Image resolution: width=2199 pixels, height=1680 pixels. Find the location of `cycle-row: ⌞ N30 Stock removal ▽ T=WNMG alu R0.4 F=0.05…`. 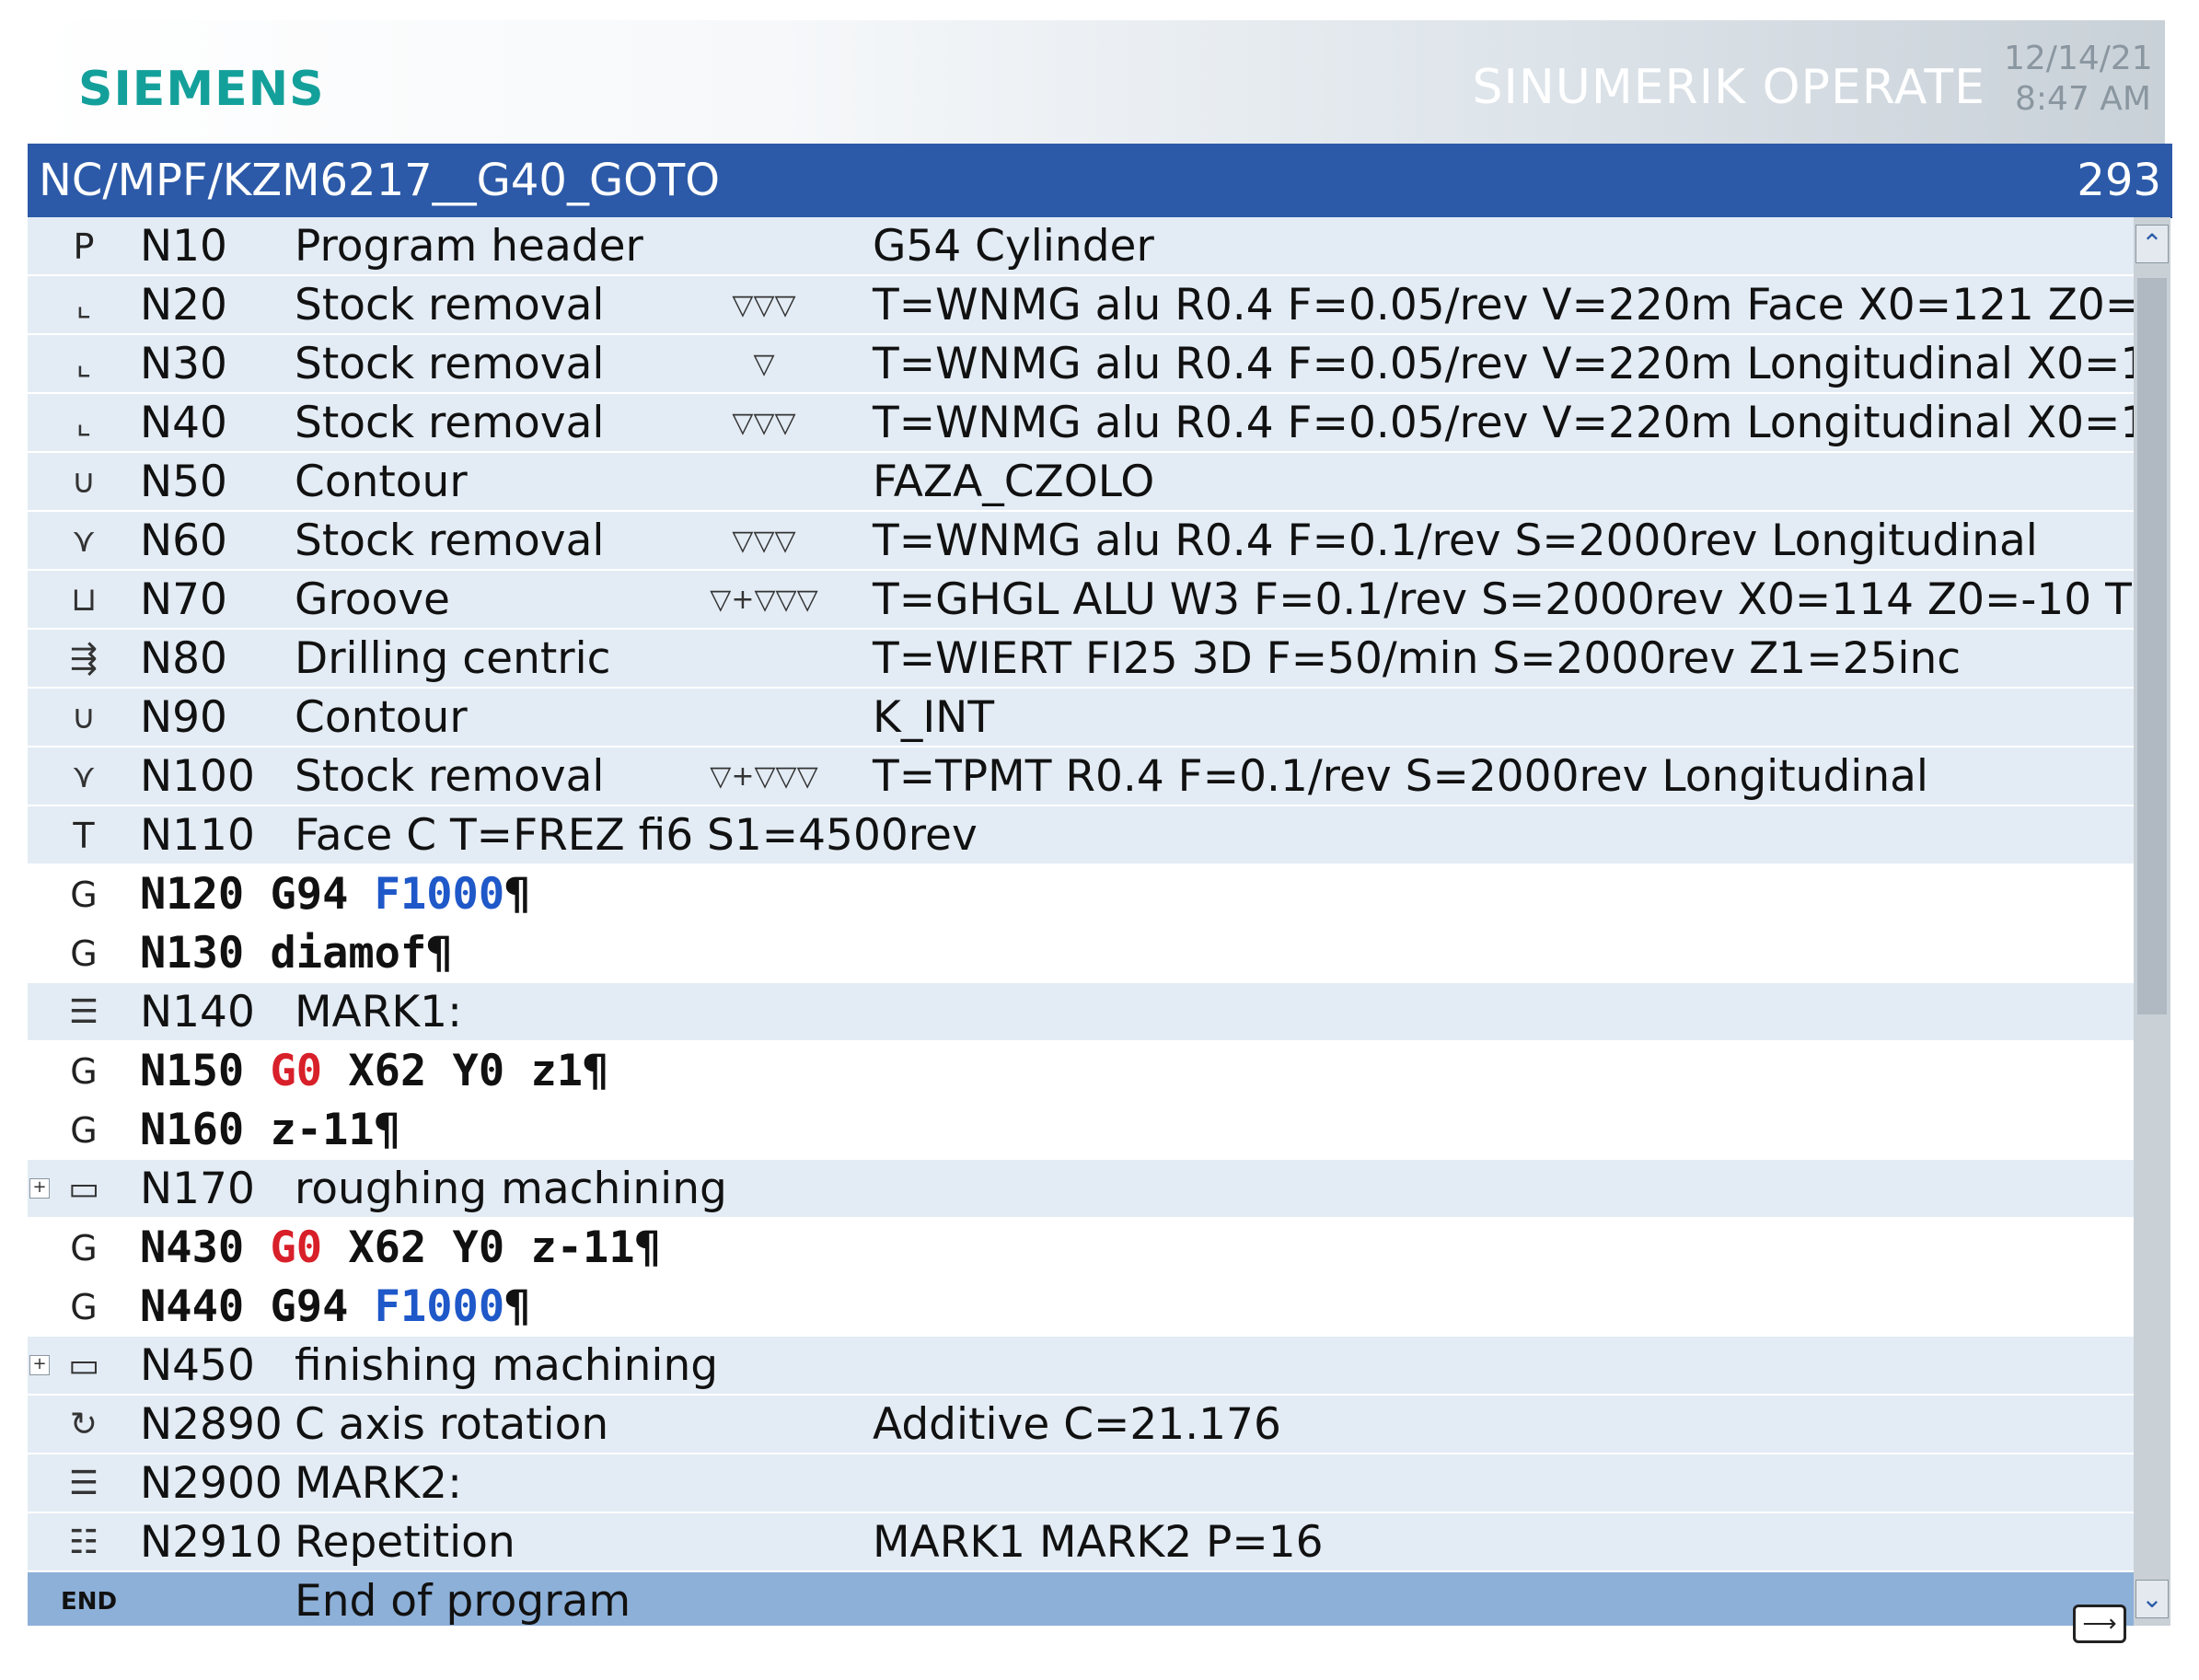

cycle-row: ⌞ N30 Stock removal ▽ T=WNMG alu R0.4 F=0.05… is located at coordinates (1081, 364).